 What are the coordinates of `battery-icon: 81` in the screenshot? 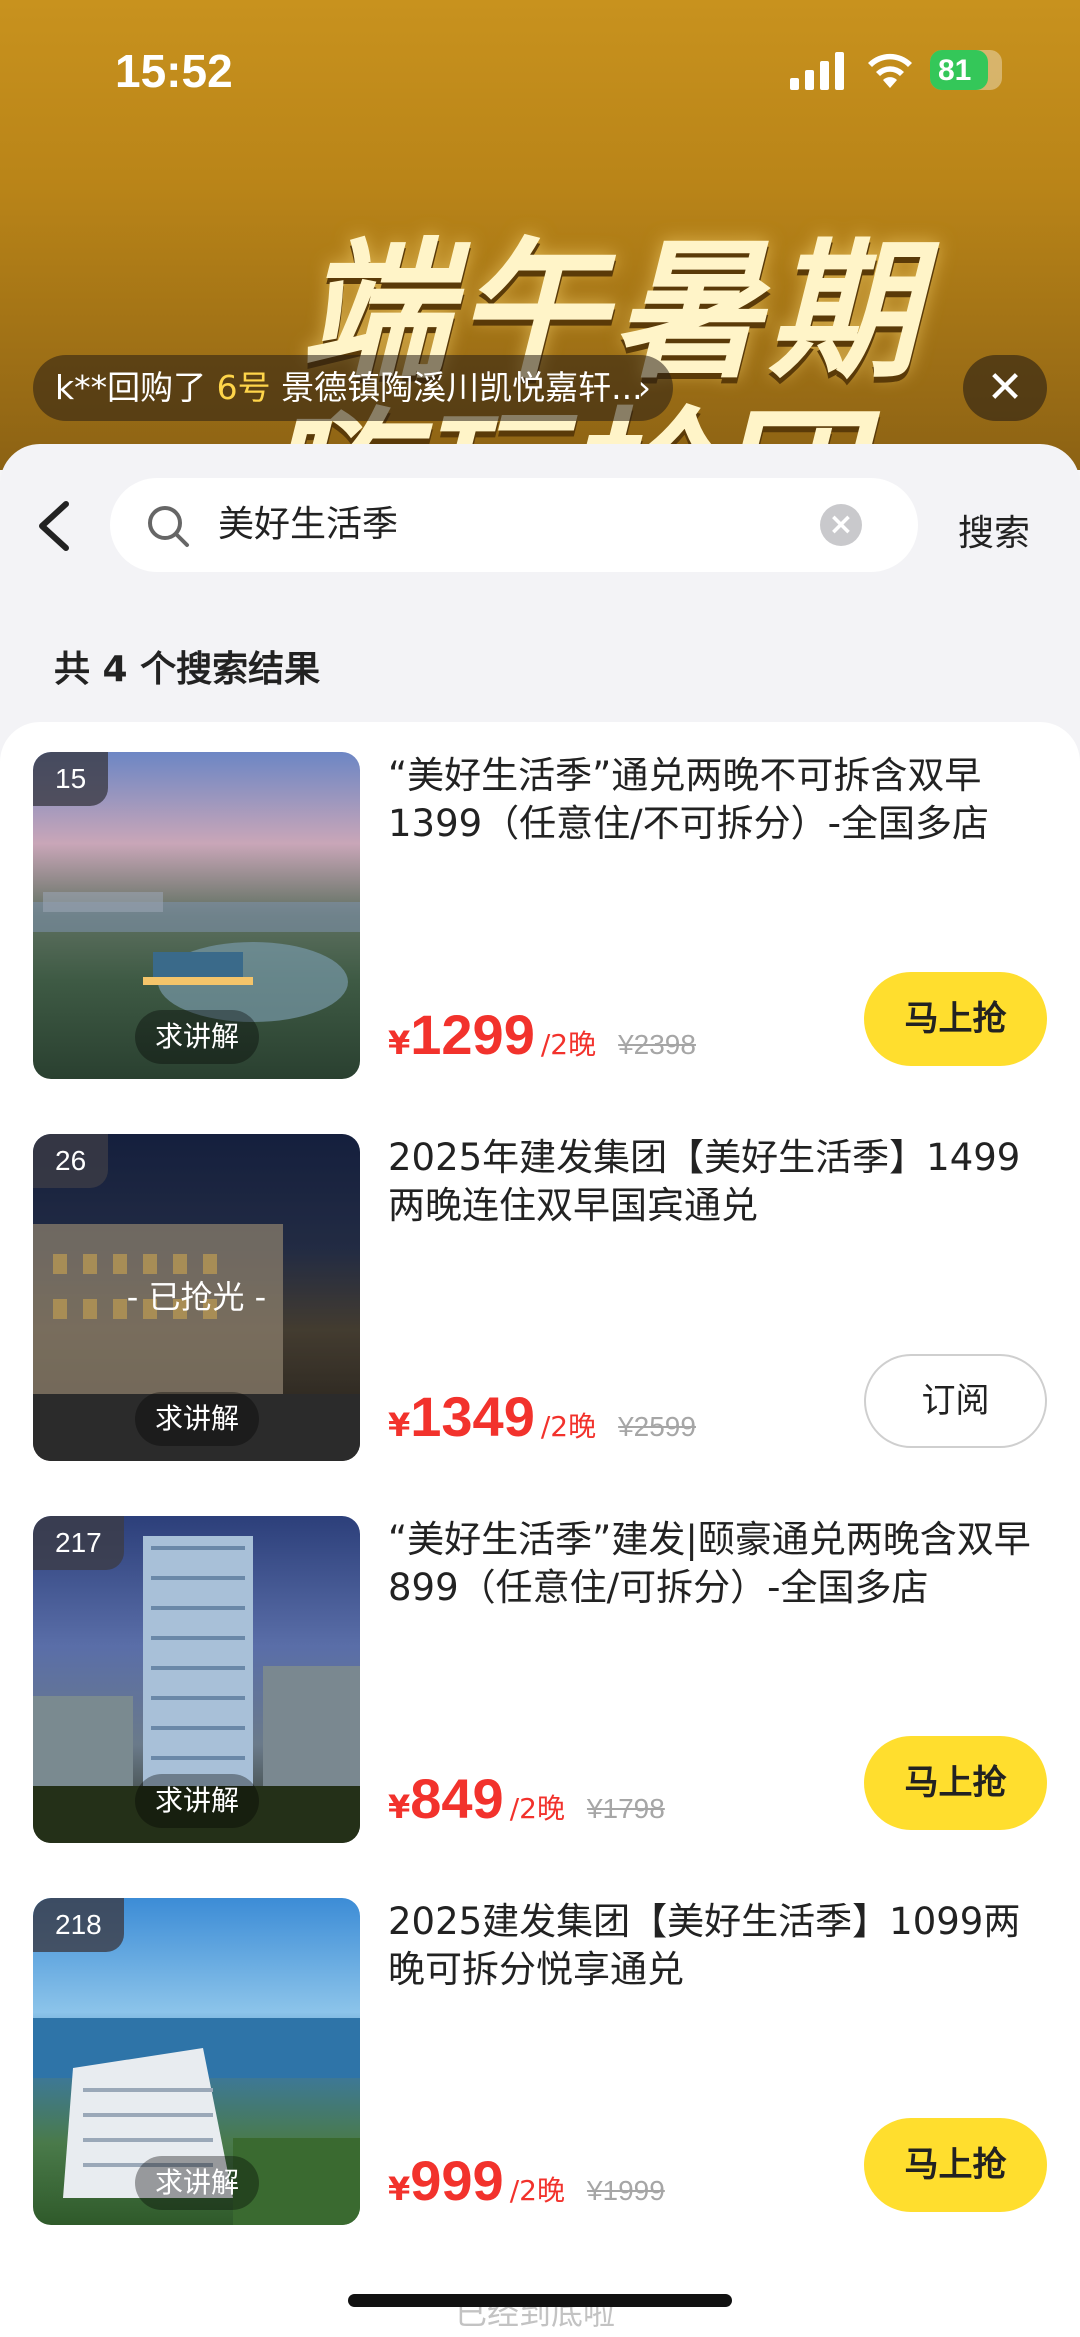 It's located at (966, 70).